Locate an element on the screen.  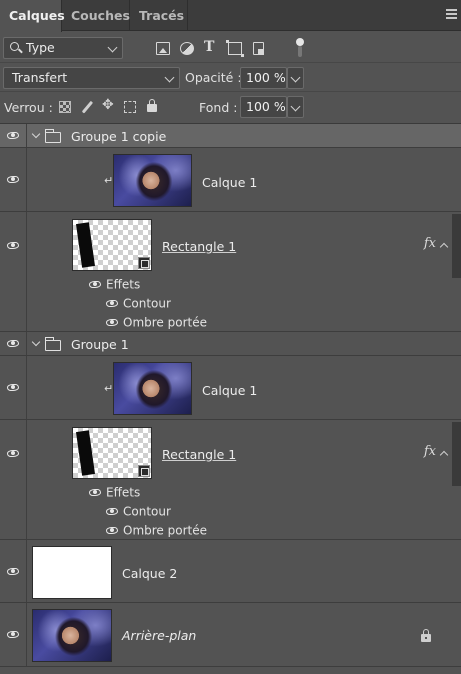
fill-slider-button is located at coordinates (295, 107).